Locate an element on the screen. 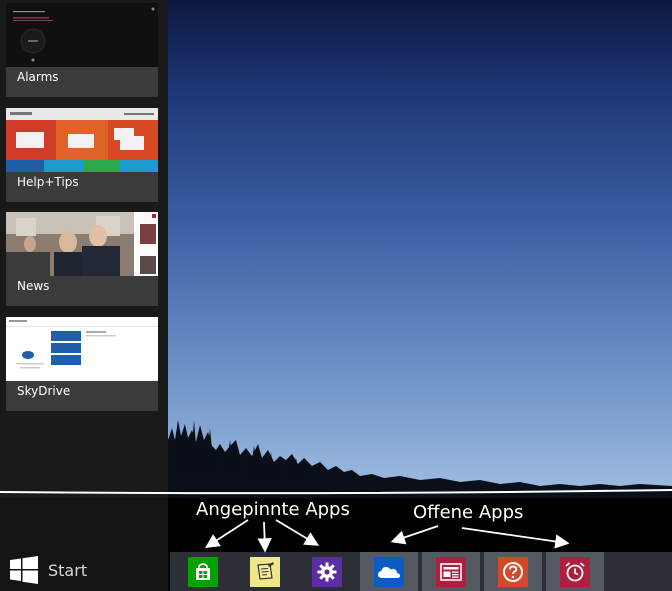 Image resolution: width=672 pixels, height=591 pixels. switcher-item-alarms: Alarms is located at coordinates (82, 50).